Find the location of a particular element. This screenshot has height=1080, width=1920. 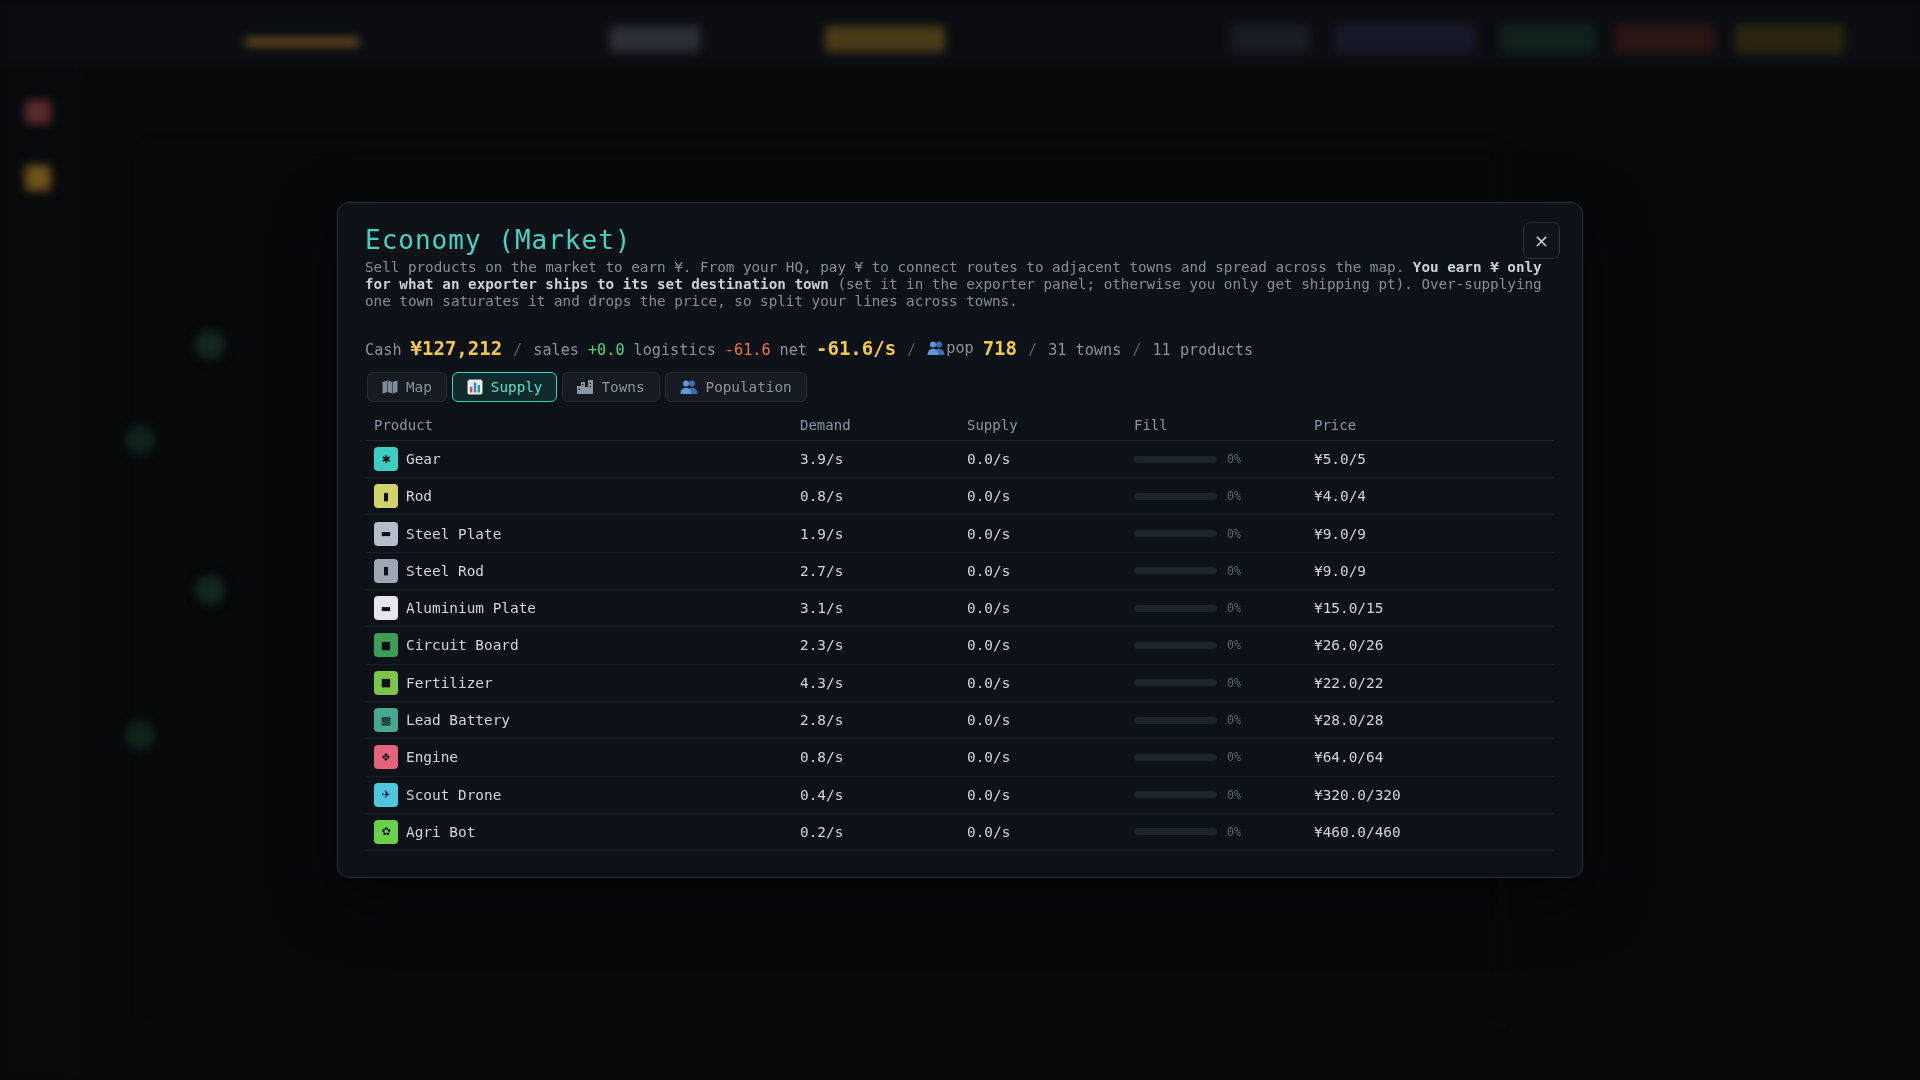

tab: Supply is located at coordinates (504, 386).